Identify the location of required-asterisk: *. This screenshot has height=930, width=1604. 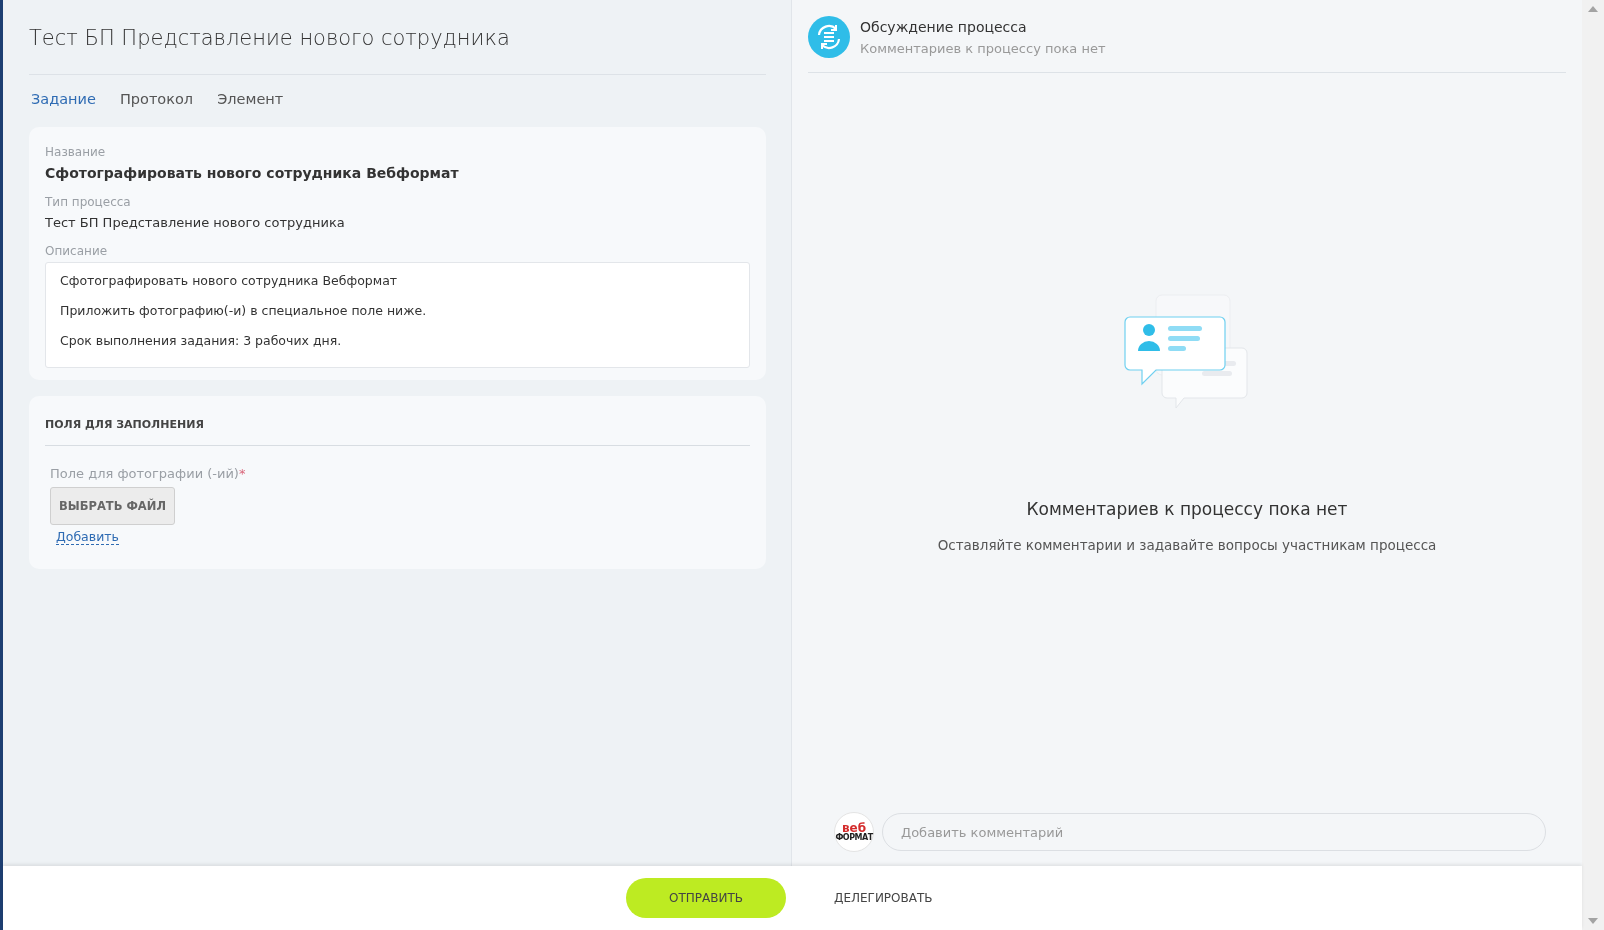
(242, 473).